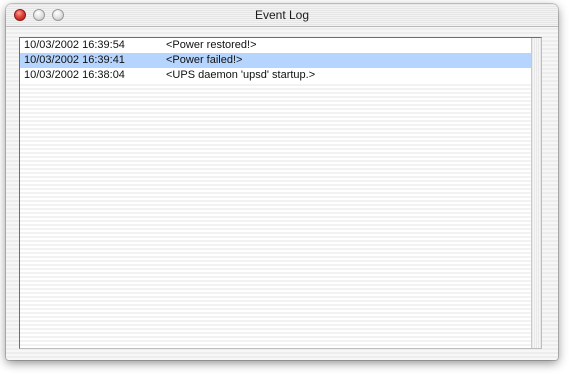 Image resolution: width=569 pixels, height=375 pixels. I want to click on vertical-scrollbar, so click(536, 193).